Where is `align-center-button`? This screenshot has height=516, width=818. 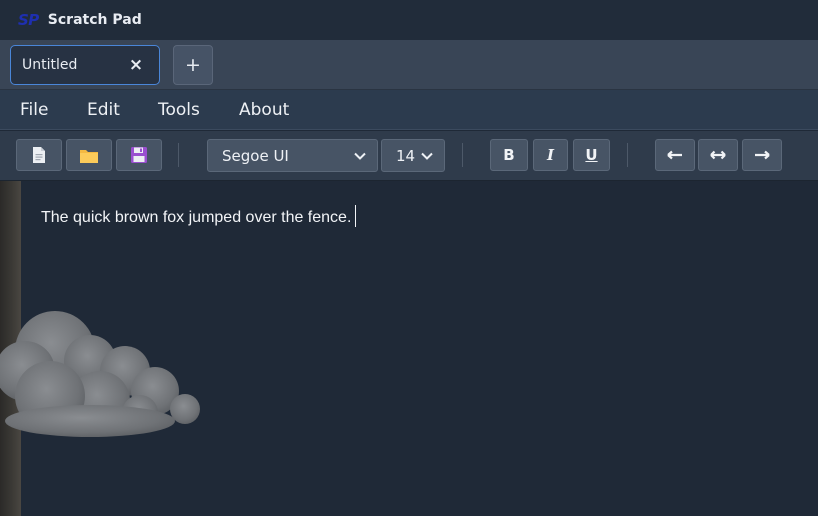
align-center-button is located at coordinates (718, 155).